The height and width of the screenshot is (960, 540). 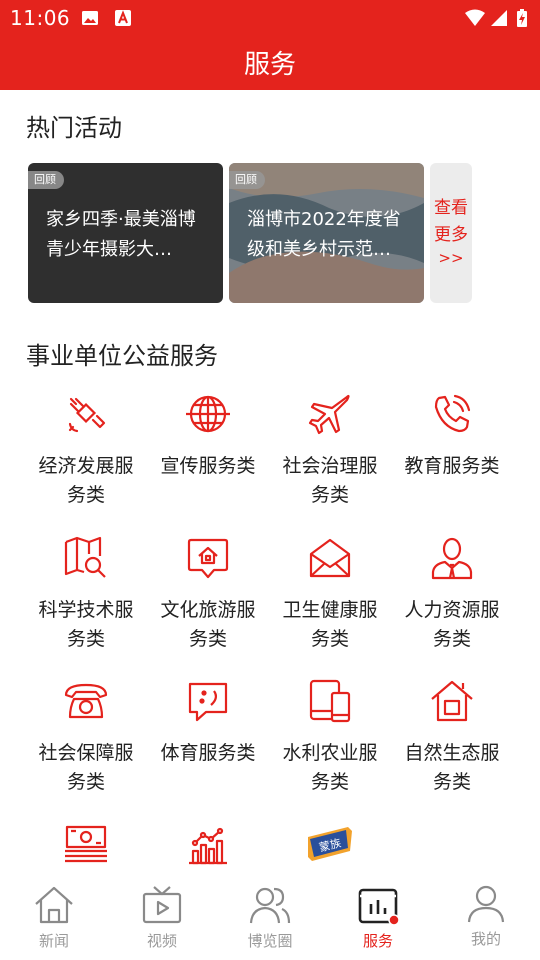 I want to click on ribbon-tag-icon: 蒙族, so click(x=330, y=844).